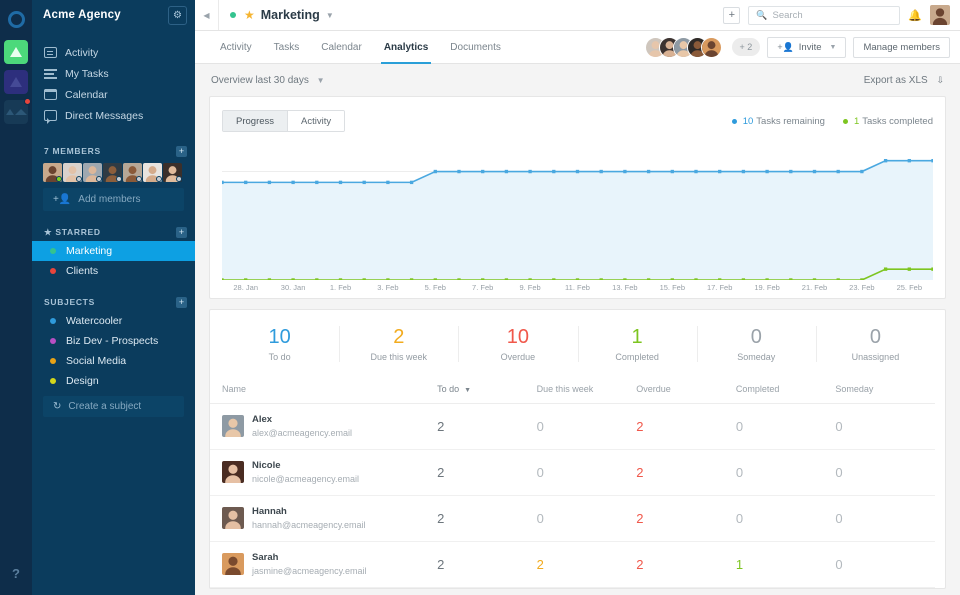 The image size is (960, 595). What do you see at coordinates (746, 47) in the screenshot?
I see `more-members-count: + 2` at bounding box center [746, 47].